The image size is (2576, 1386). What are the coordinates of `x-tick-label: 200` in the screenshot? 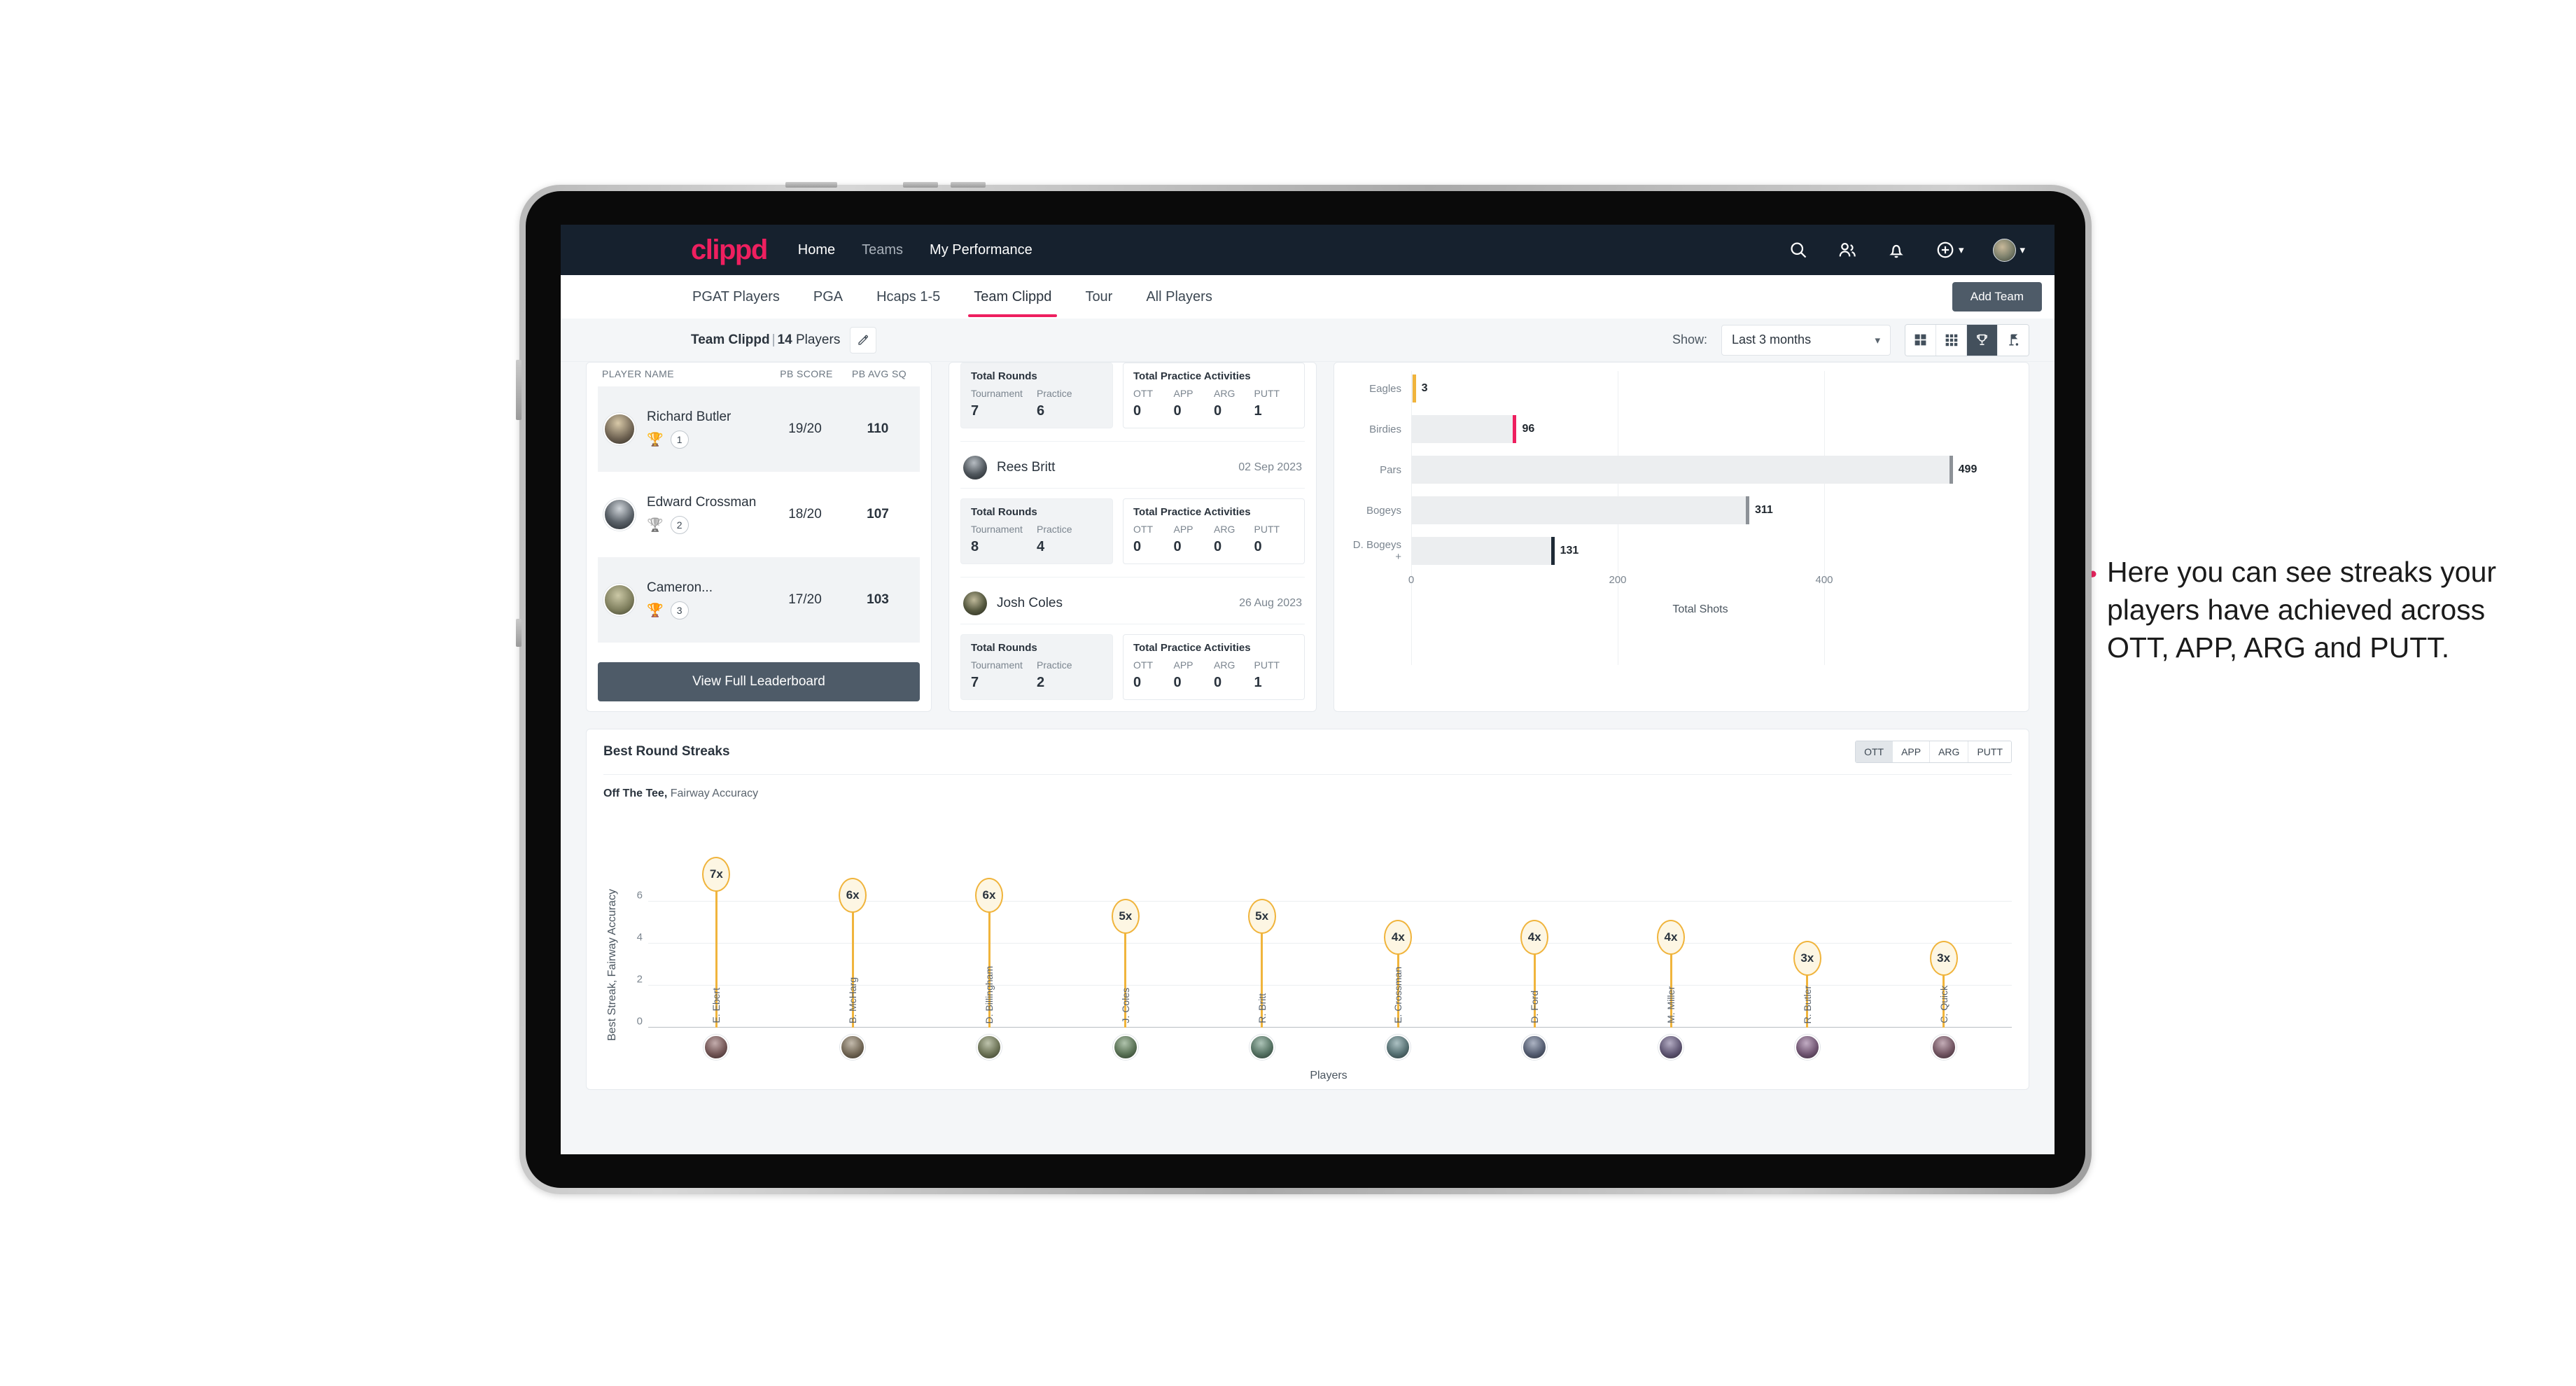 It's located at (1618, 580).